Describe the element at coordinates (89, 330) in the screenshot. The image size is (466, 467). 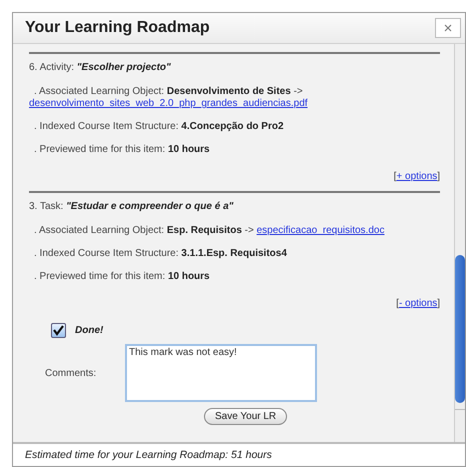
I see `done-label: Done!` at that location.